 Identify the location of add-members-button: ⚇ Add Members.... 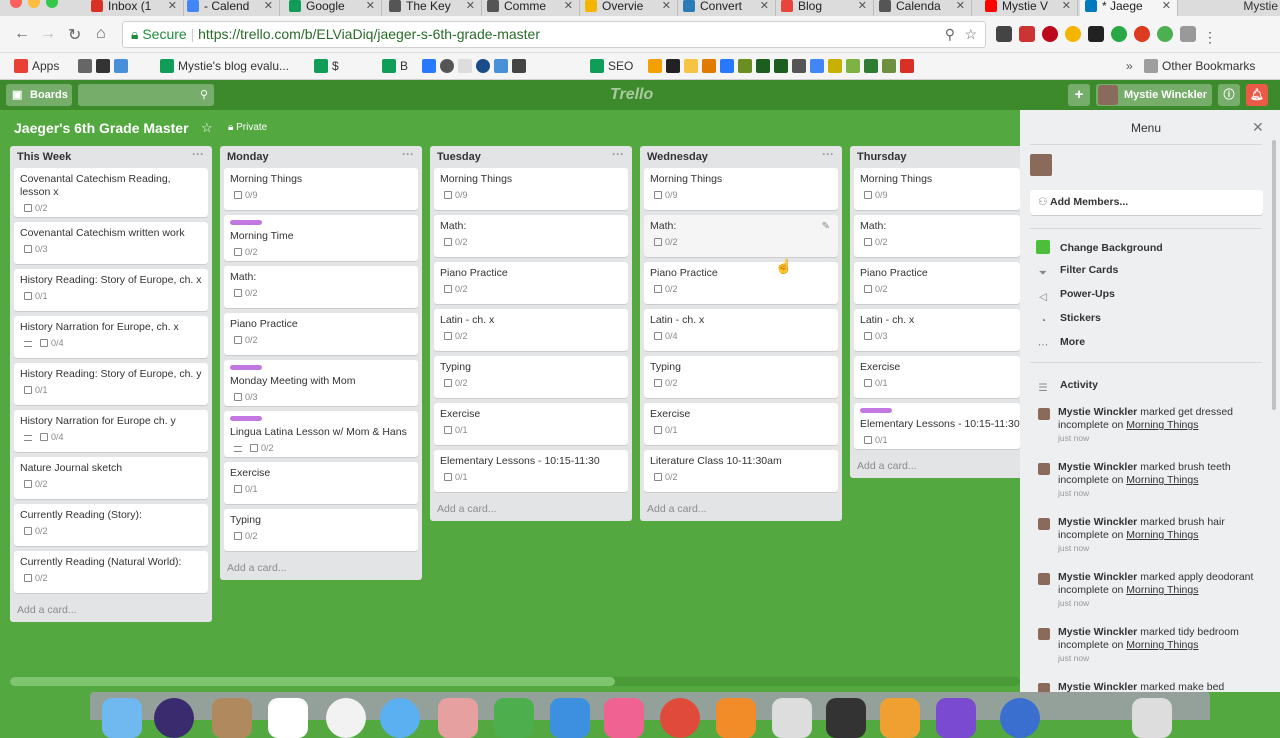
(1146, 202).